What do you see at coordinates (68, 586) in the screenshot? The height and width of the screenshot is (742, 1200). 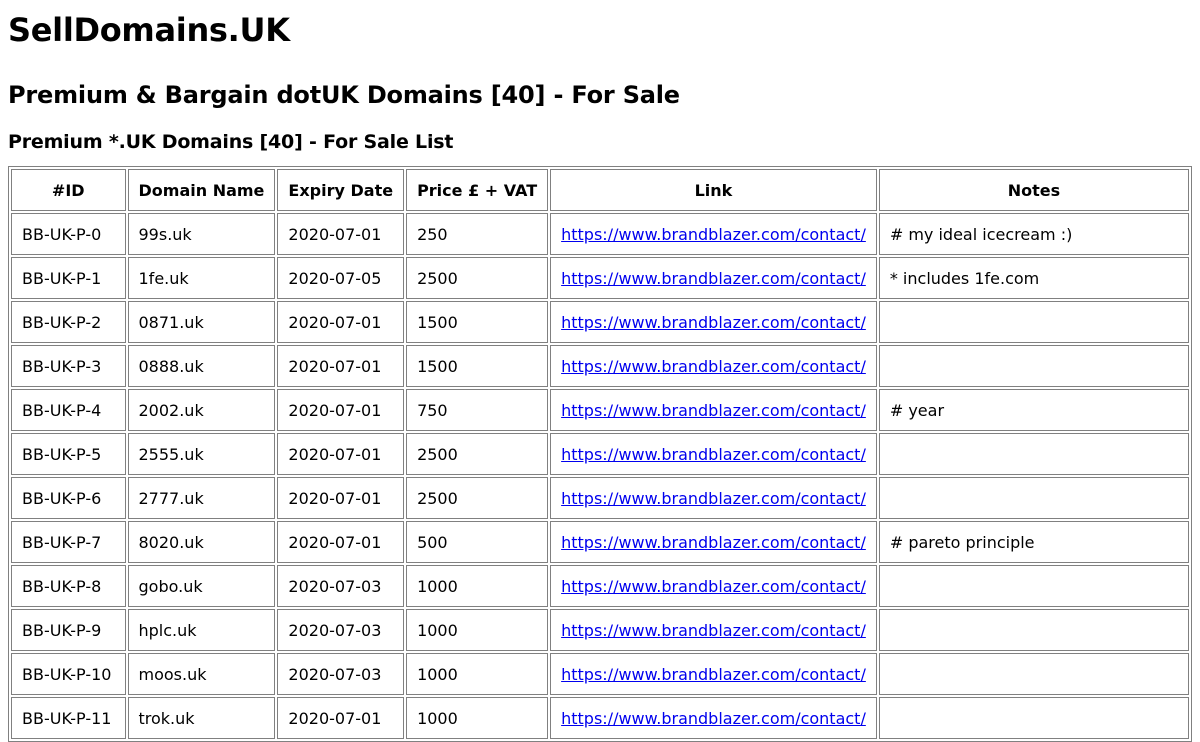 I see `cell-id: BB-UK-P-8` at bounding box center [68, 586].